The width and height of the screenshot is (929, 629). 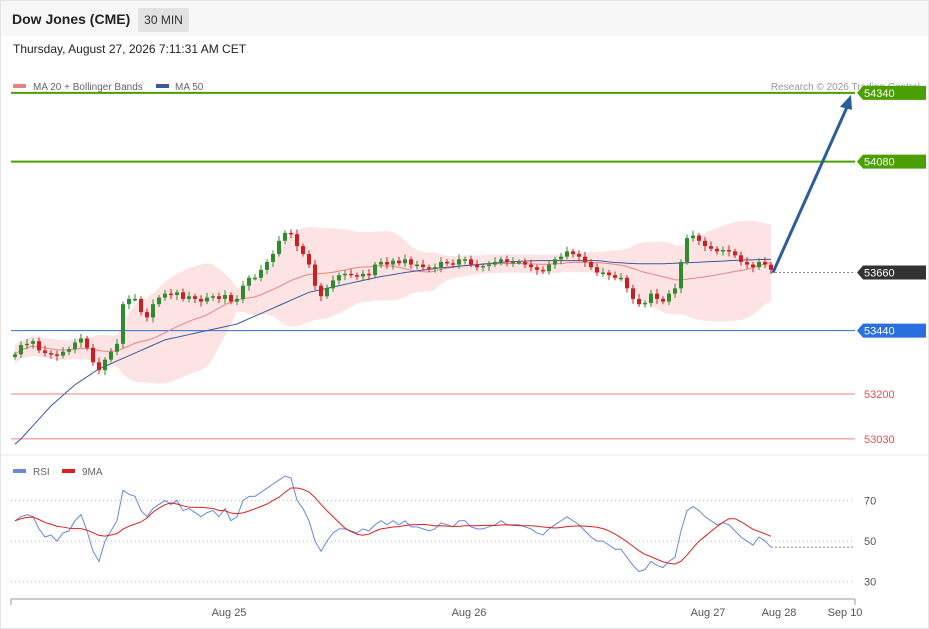 I want to click on x-tick-label: Aug 27, so click(x=708, y=613).